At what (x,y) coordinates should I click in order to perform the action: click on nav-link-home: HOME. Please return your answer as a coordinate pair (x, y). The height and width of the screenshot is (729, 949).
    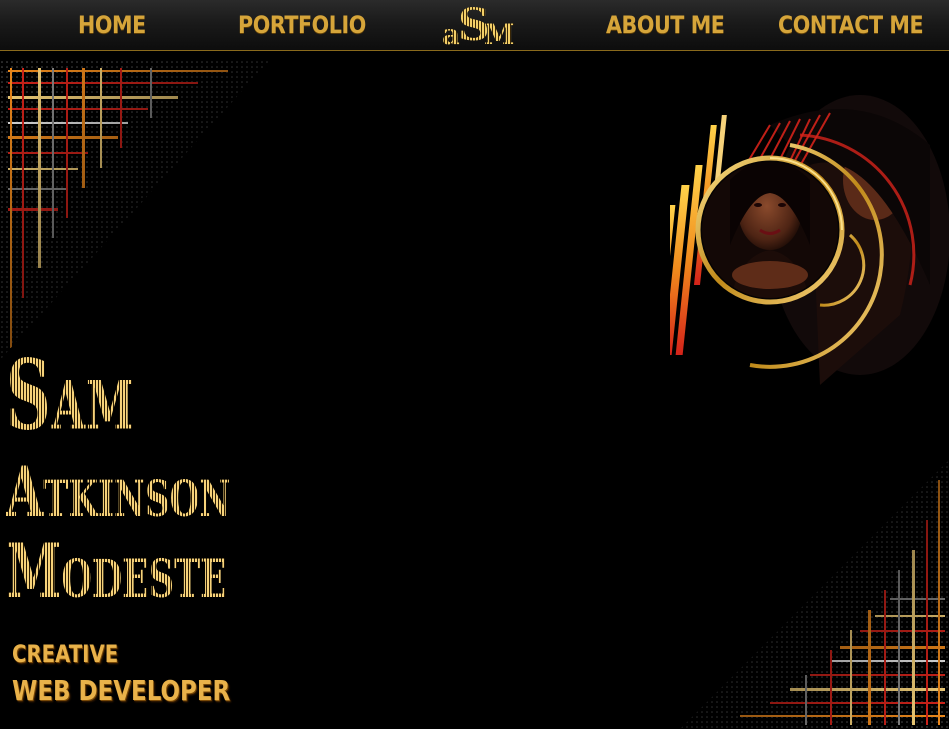
    Looking at the image, I should click on (112, 25).